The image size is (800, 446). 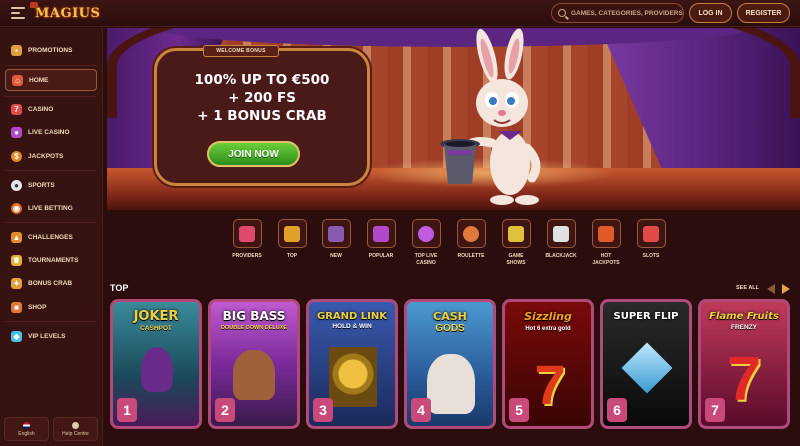 What do you see at coordinates (51, 80) in the screenshot?
I see `sidebar-item-home: ⌂ HOME` at bounding box center [51, 80].